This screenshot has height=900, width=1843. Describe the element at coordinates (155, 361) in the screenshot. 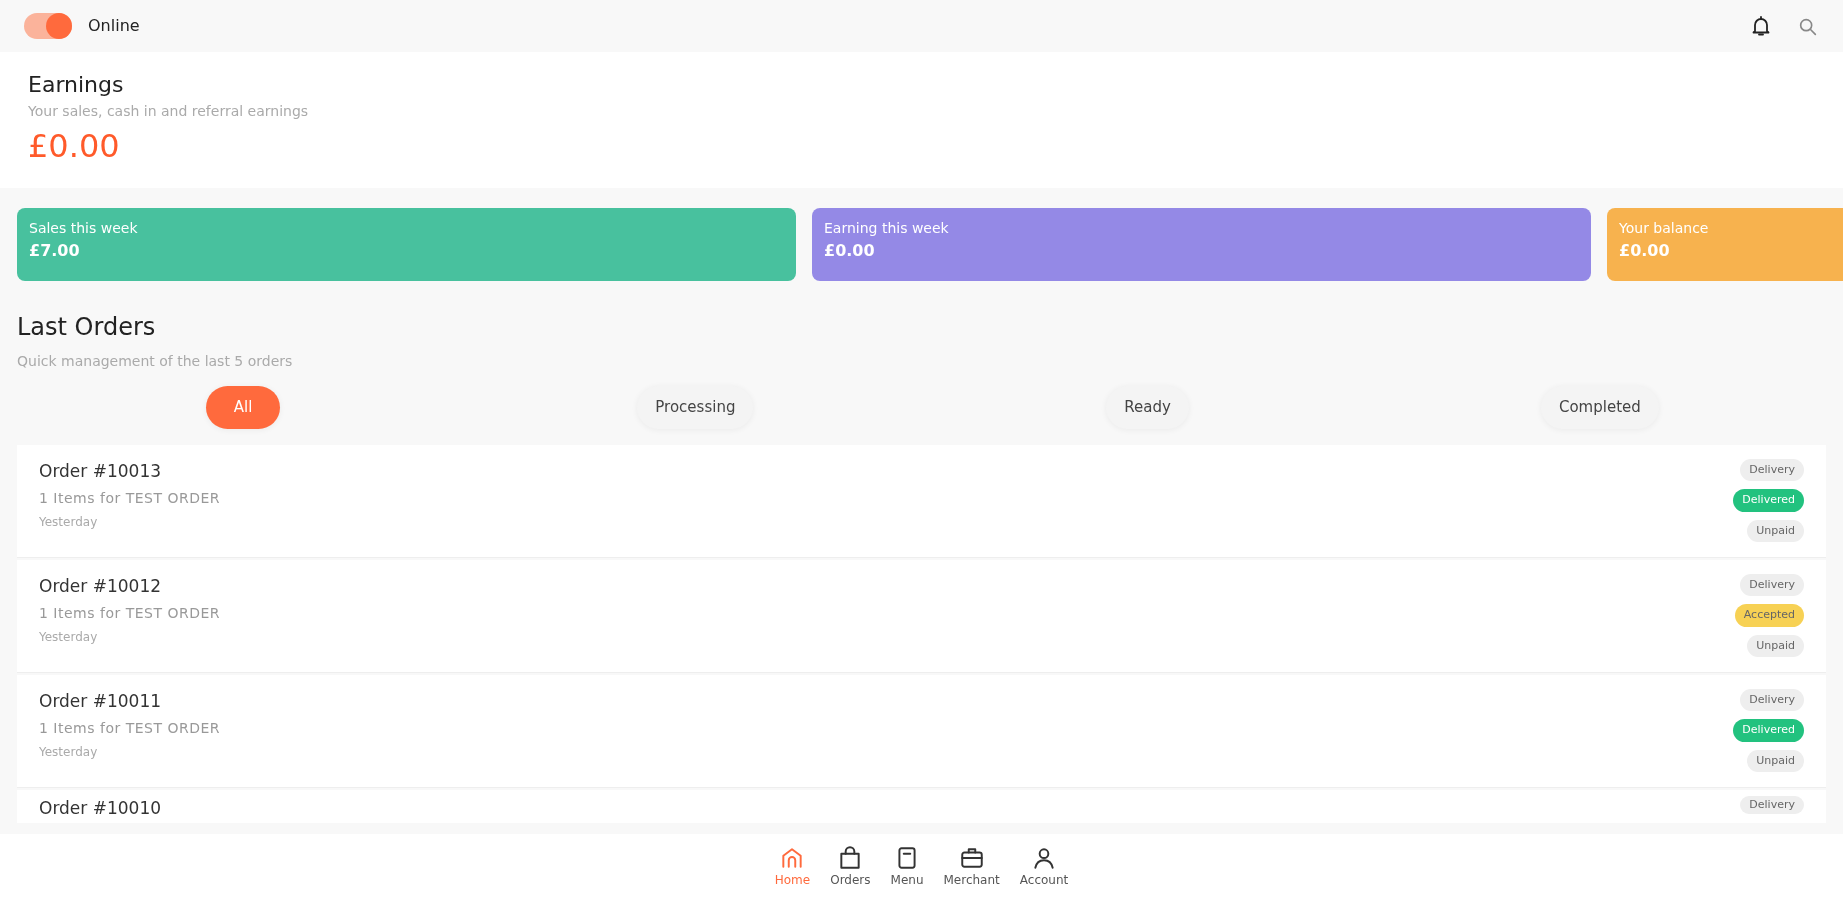

I see `section-subtitle: Quick management of the last 5 orders` at that location.